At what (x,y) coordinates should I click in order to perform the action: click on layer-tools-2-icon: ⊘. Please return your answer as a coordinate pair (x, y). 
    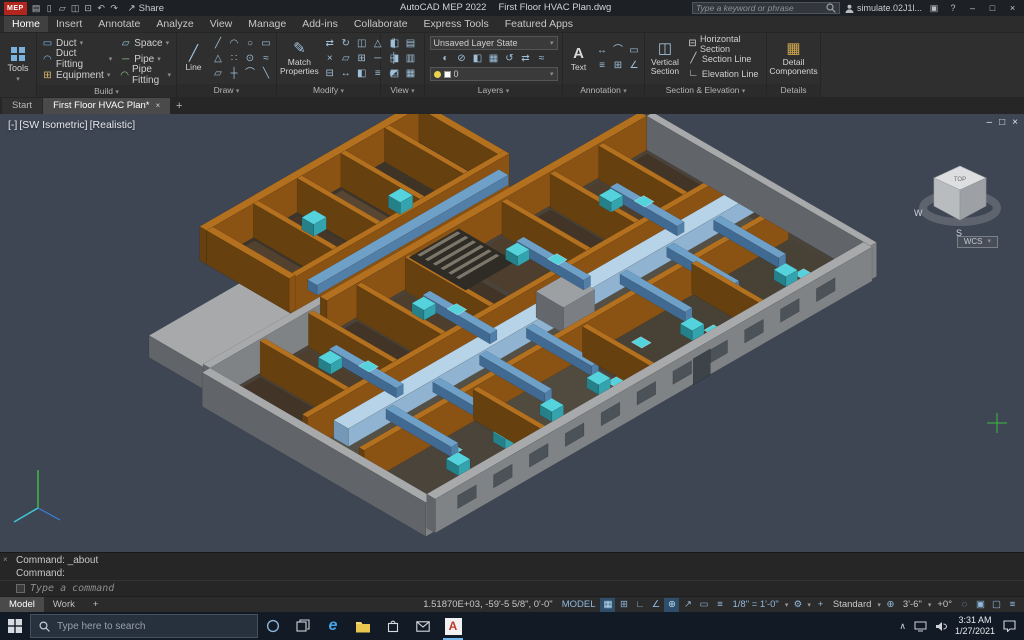
    Looking at the image, I should click on (462, 59).